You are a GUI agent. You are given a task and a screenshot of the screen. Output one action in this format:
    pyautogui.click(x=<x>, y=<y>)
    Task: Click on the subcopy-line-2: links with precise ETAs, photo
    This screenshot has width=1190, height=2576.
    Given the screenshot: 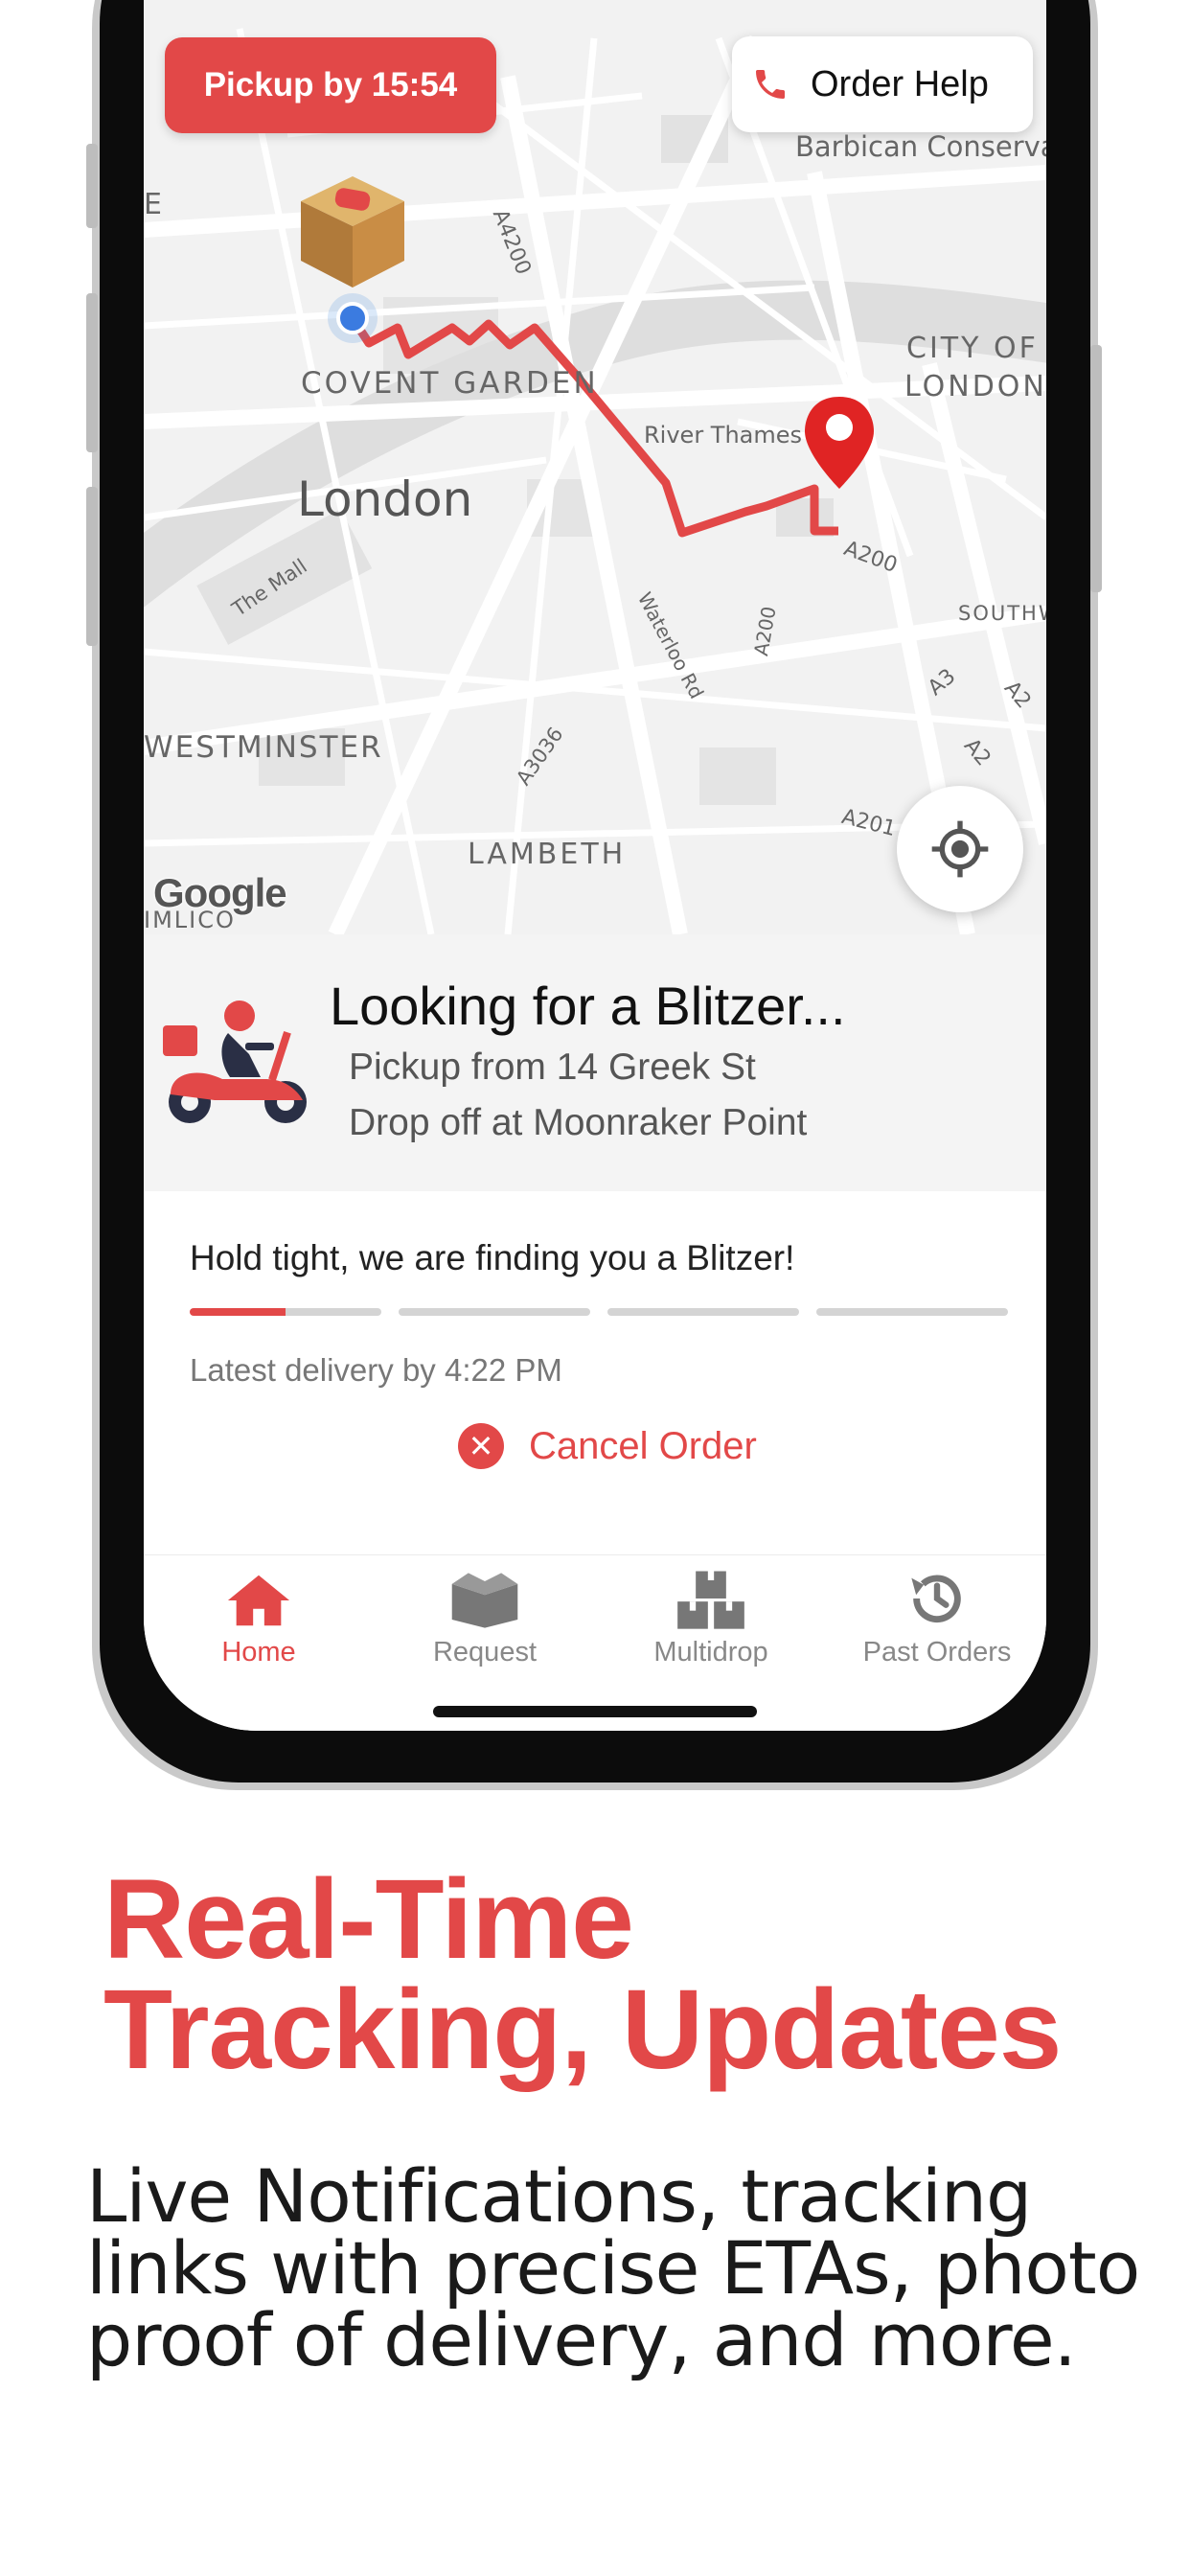 What is the action you would take?
    pyautogui.click(x=613, y=2268)
    